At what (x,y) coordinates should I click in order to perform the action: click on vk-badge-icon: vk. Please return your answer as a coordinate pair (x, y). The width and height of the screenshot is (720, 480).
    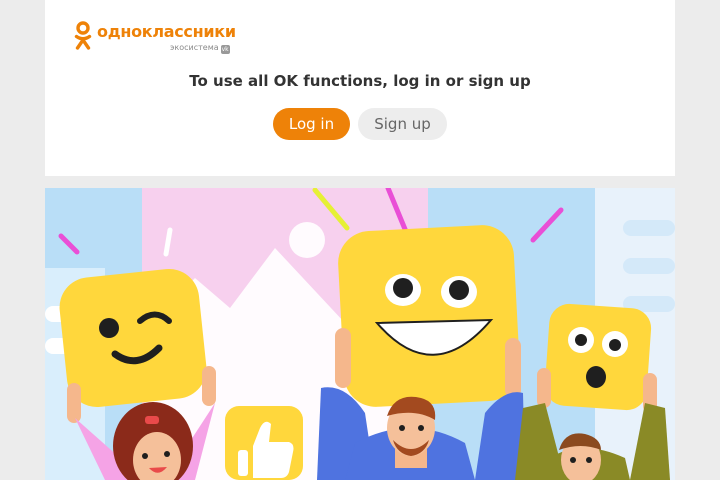
    Looking at the image, I should click on (225, 49).